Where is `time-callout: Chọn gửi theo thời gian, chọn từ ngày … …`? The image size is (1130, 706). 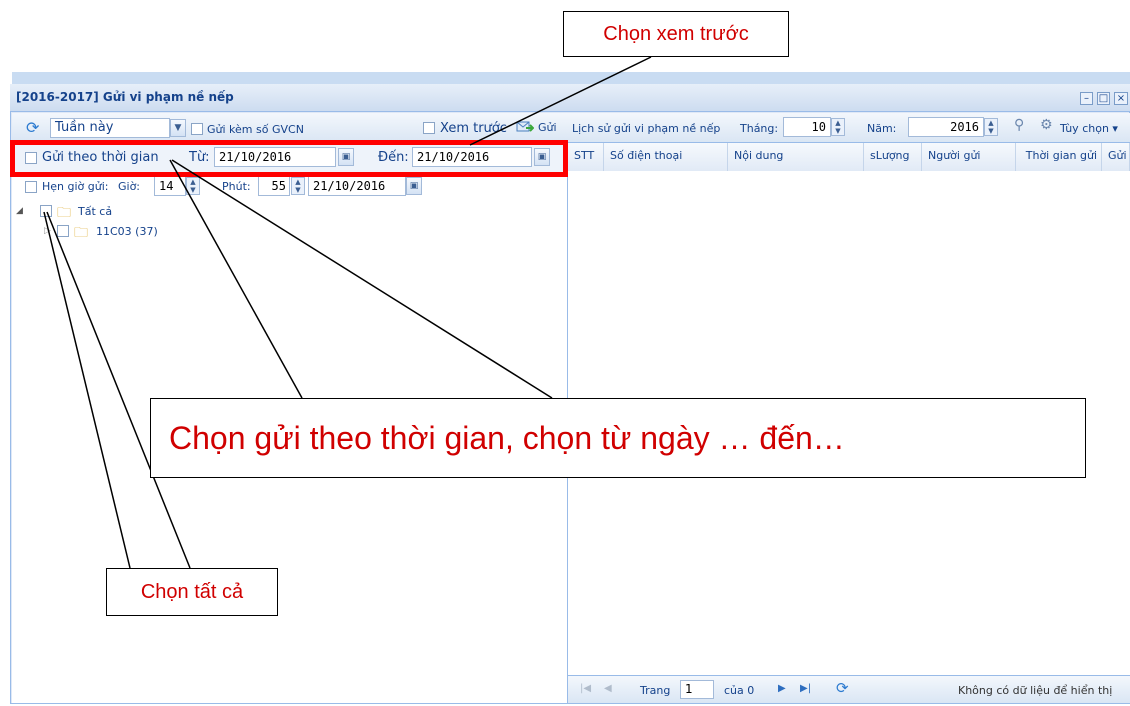 time-callout: Chọn gửi theo thời gian, chọn từ ngày … … is located at coordinates (618, 438).